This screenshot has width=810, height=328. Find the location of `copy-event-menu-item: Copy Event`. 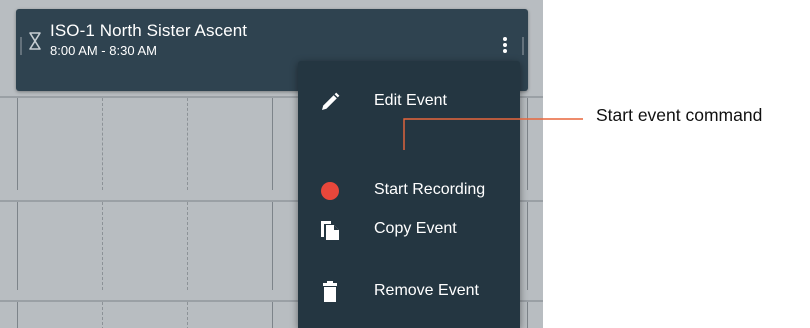

copy-event-menu-item: Copy Event is located at coordinates (409, 230).